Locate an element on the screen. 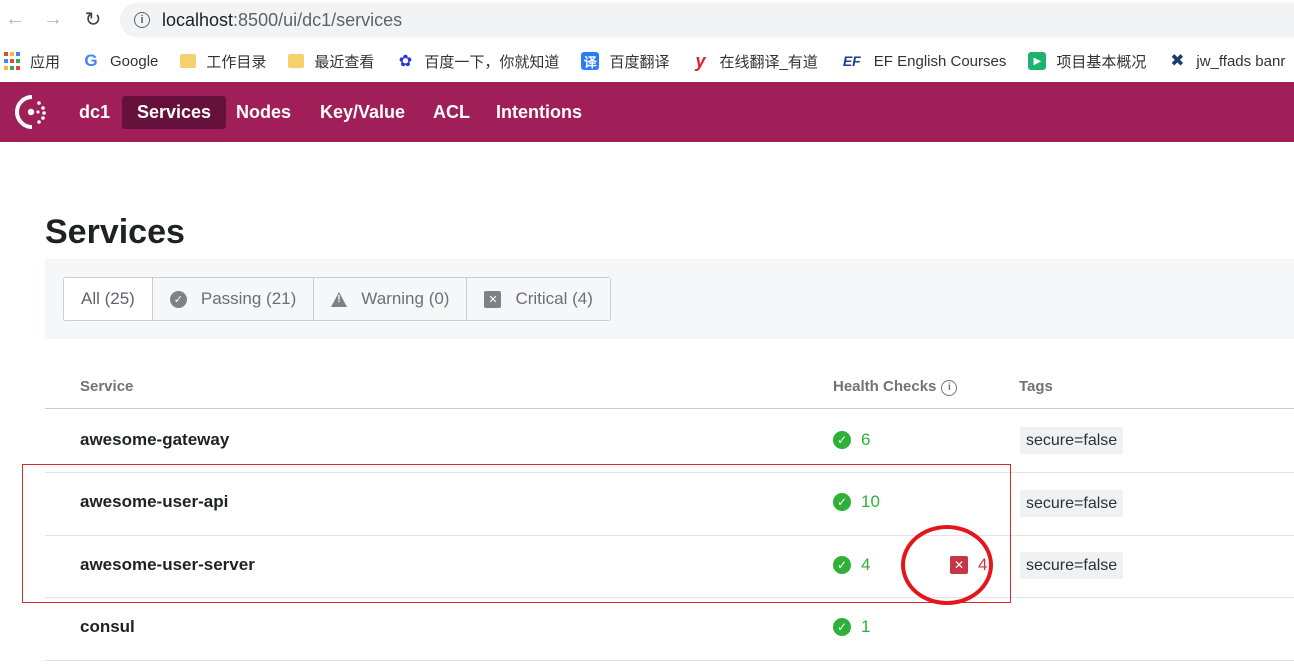  filter-all: All (25) is located at coordinates (108, 299).